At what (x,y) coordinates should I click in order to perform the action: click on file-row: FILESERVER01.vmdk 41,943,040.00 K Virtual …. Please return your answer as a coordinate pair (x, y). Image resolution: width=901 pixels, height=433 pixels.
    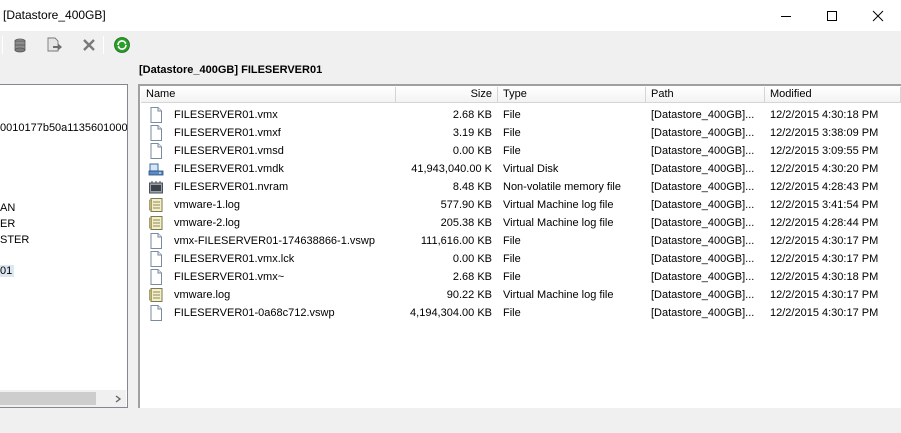
    Looking at the image, I should click on (521, 169).